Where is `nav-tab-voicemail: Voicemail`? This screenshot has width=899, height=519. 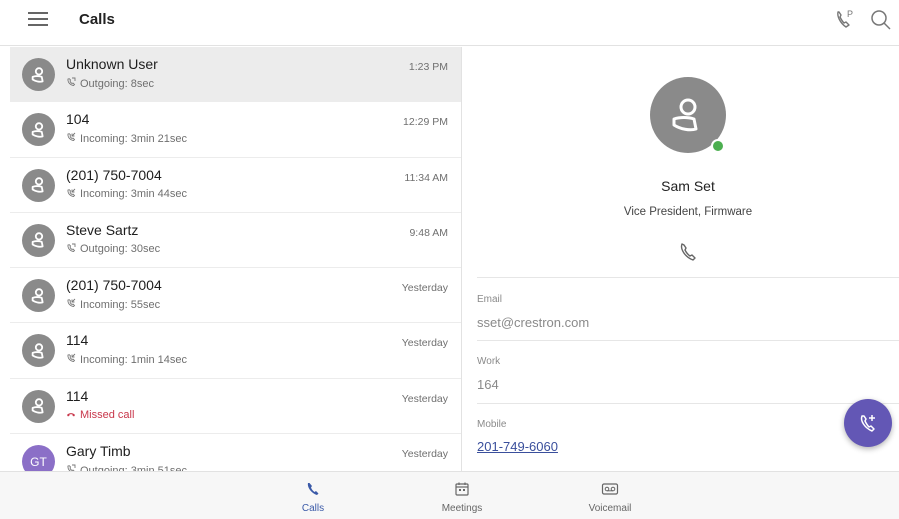 nav-tab-voicemail: Voicemail is located at coordinates (610, 496).